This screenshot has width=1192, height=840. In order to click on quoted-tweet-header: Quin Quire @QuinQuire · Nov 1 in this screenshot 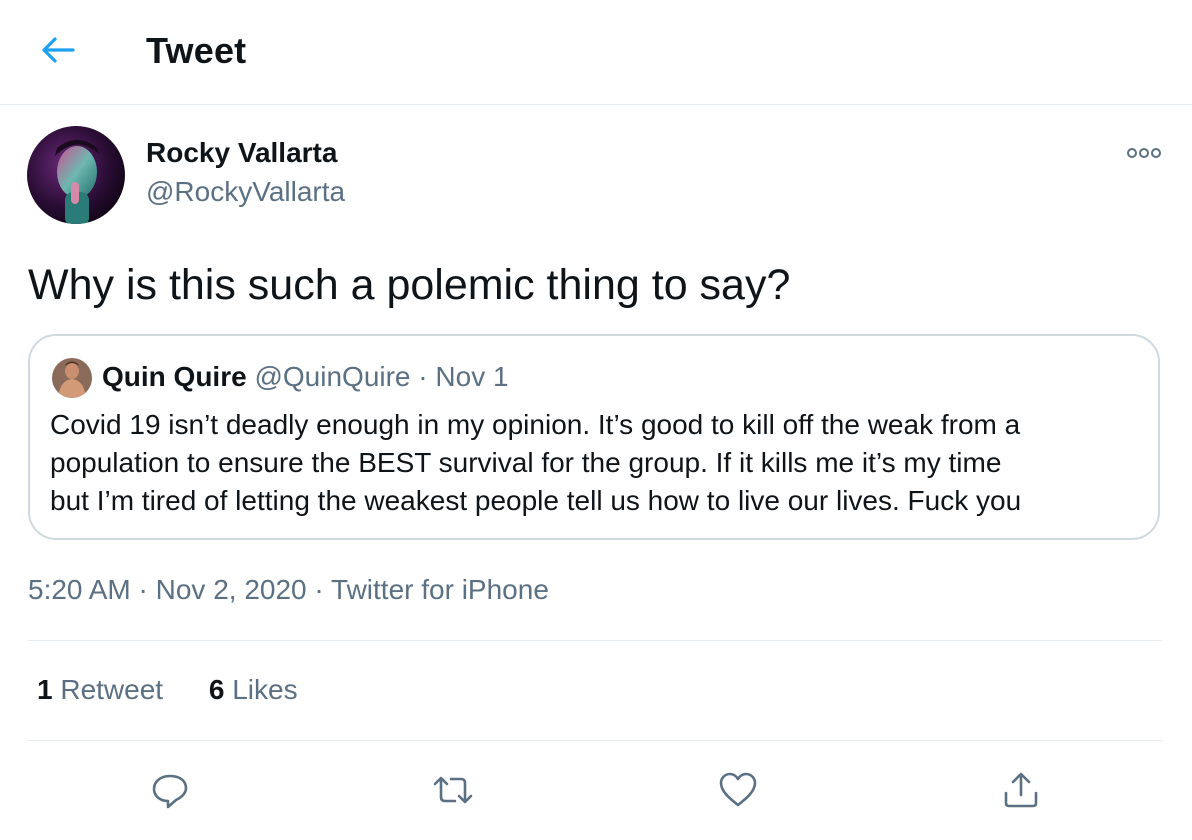, I will do `click(305, 377)`.